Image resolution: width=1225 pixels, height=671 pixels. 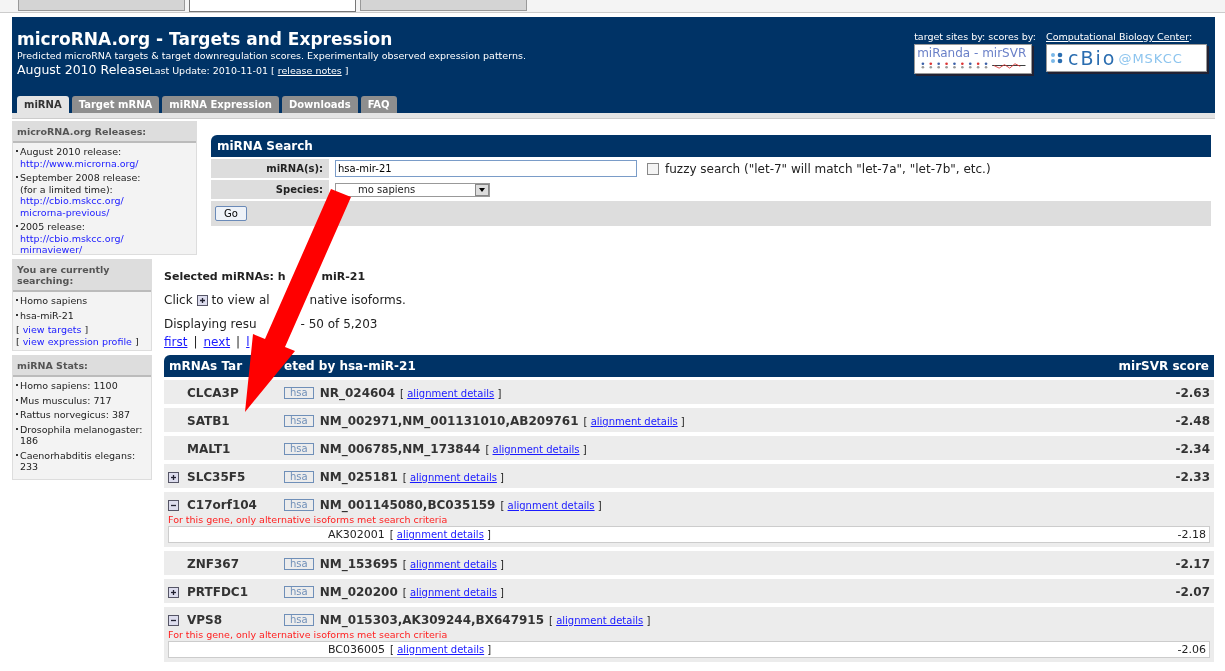 What do you see at coordinates (973, 59) in the screenshot?
I see `mirsvr-logo: miRanda - mirSVR` at bounding box center [973, 59].